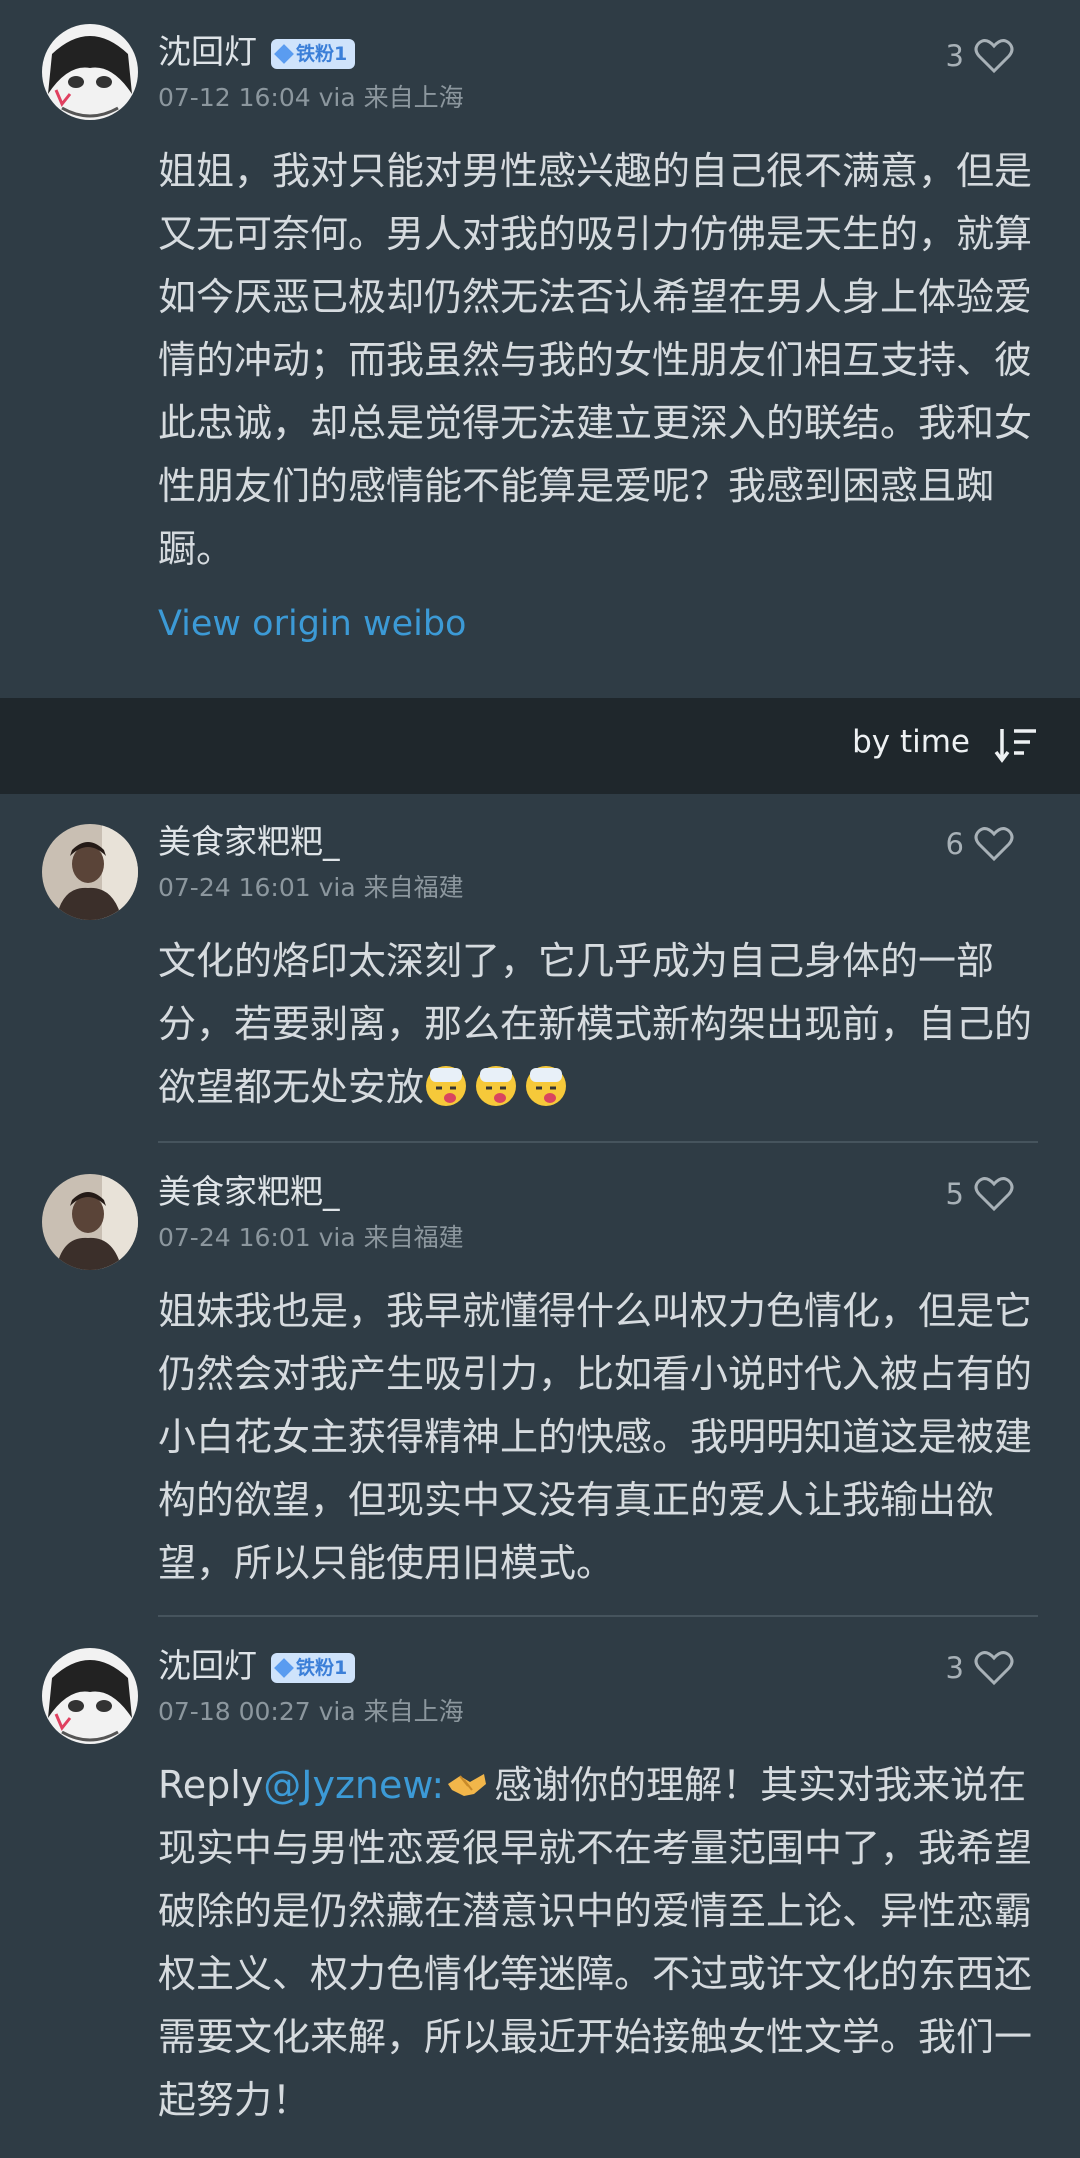 This screenshot has height=2158, width=1080. Describe the element at coordinates (954, 844) in the screenshot. I see `like-count: 6` at that location.